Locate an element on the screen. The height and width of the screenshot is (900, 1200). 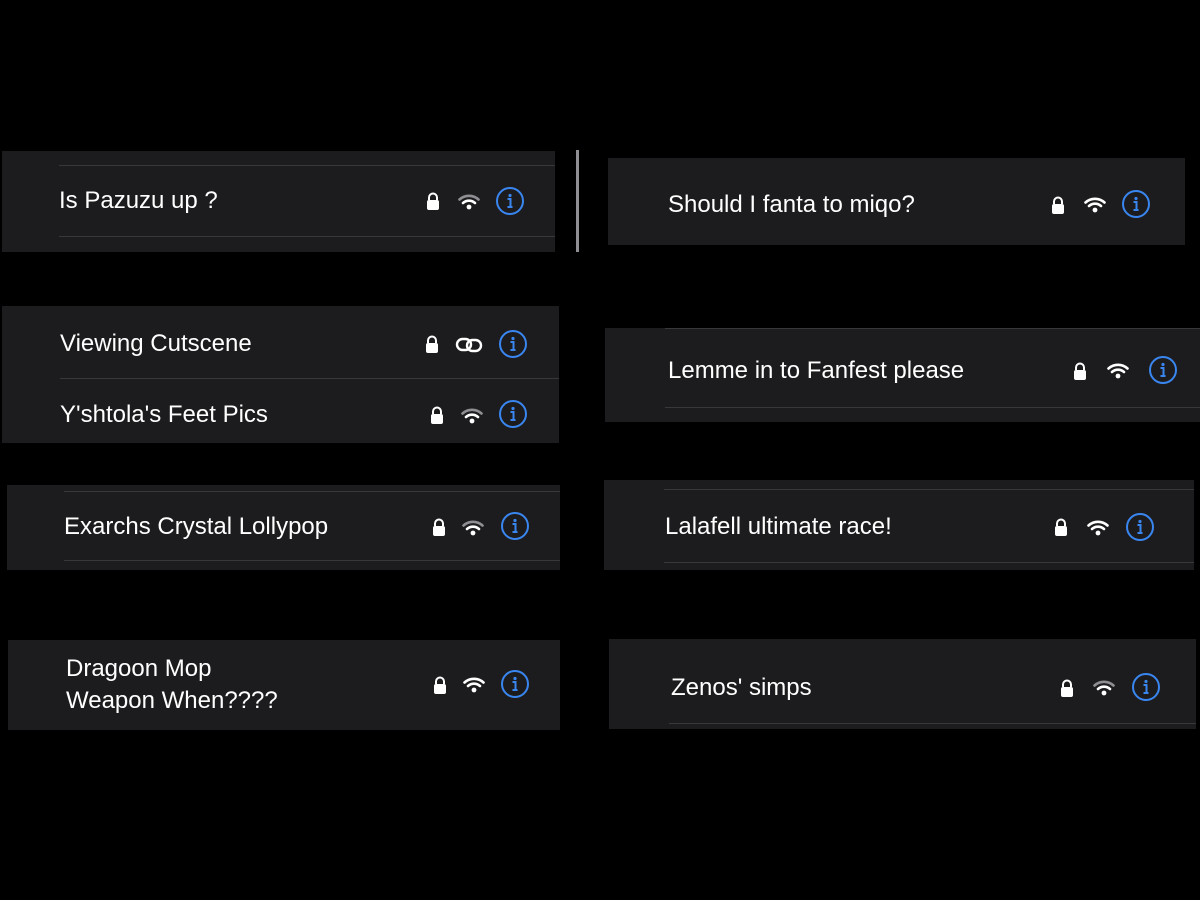
network-panel: Dragoon Mop Weapon When???? is located at coordinates (284, 685).